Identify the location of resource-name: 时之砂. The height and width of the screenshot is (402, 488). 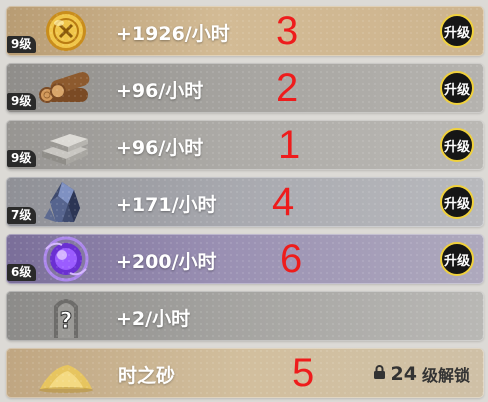
(147, 376).